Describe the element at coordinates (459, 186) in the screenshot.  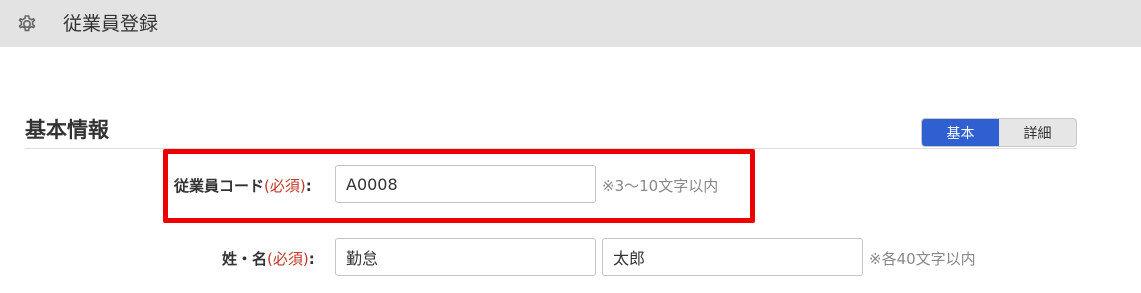
I see `highlight-box` at that location.